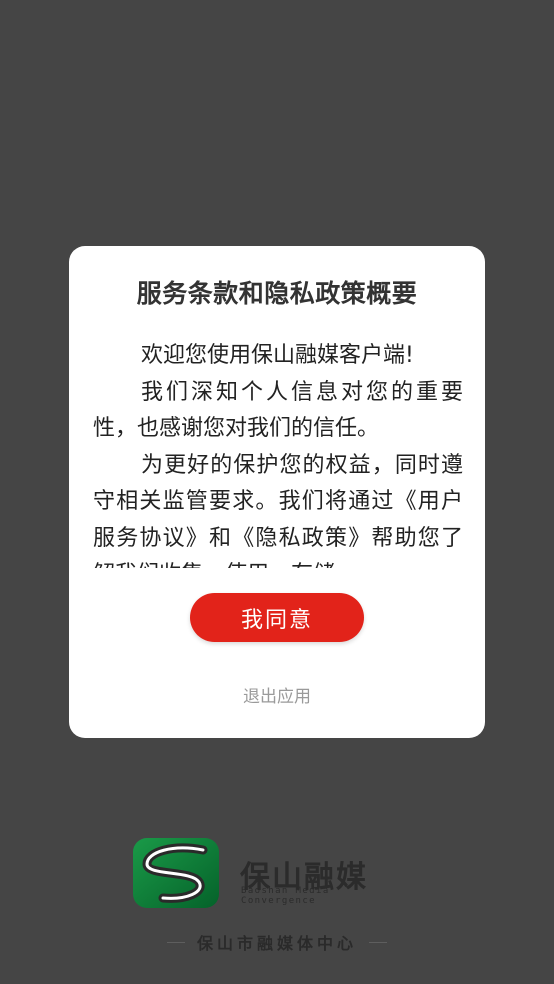 The width and height of the screenshot is (554, 984). What do you see at coordinates (175, 942) in the screenshot?
I see `left-divider` at bounding box center [175, 942].